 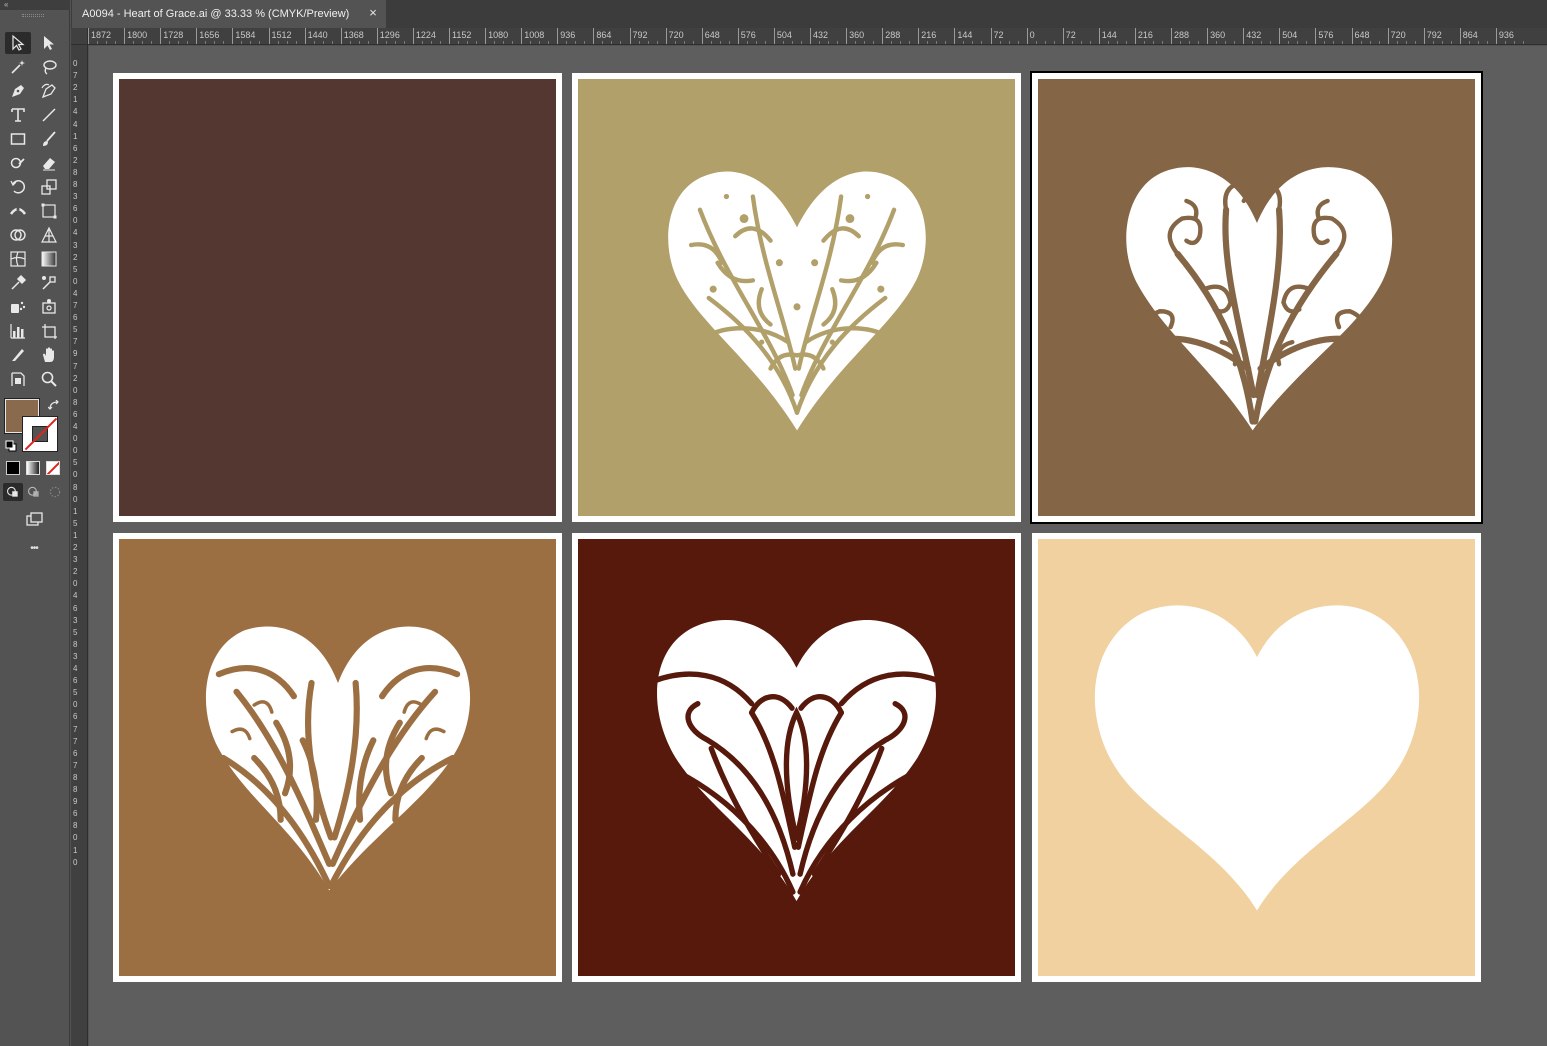 I want to click on line-segment-tool-button, so click(x=49, y=115).